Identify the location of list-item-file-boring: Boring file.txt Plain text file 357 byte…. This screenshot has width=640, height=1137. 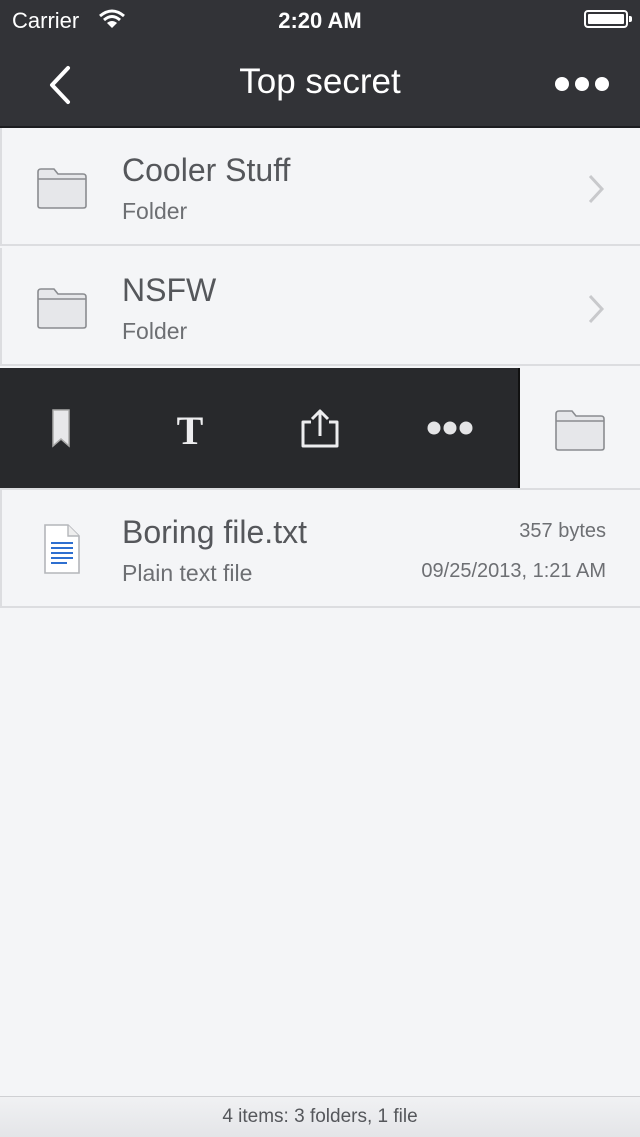
(320, 548).